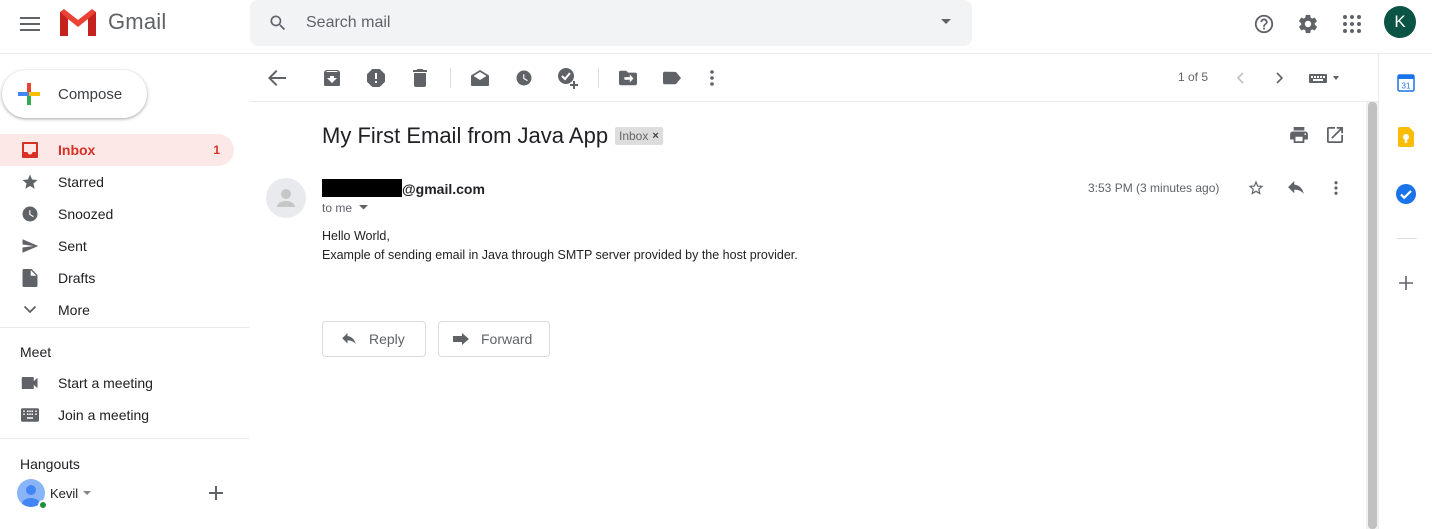 This screenshot has width=1432, height=529. I want to click on meet-item-label: Start a meeting, so click(105, 383).